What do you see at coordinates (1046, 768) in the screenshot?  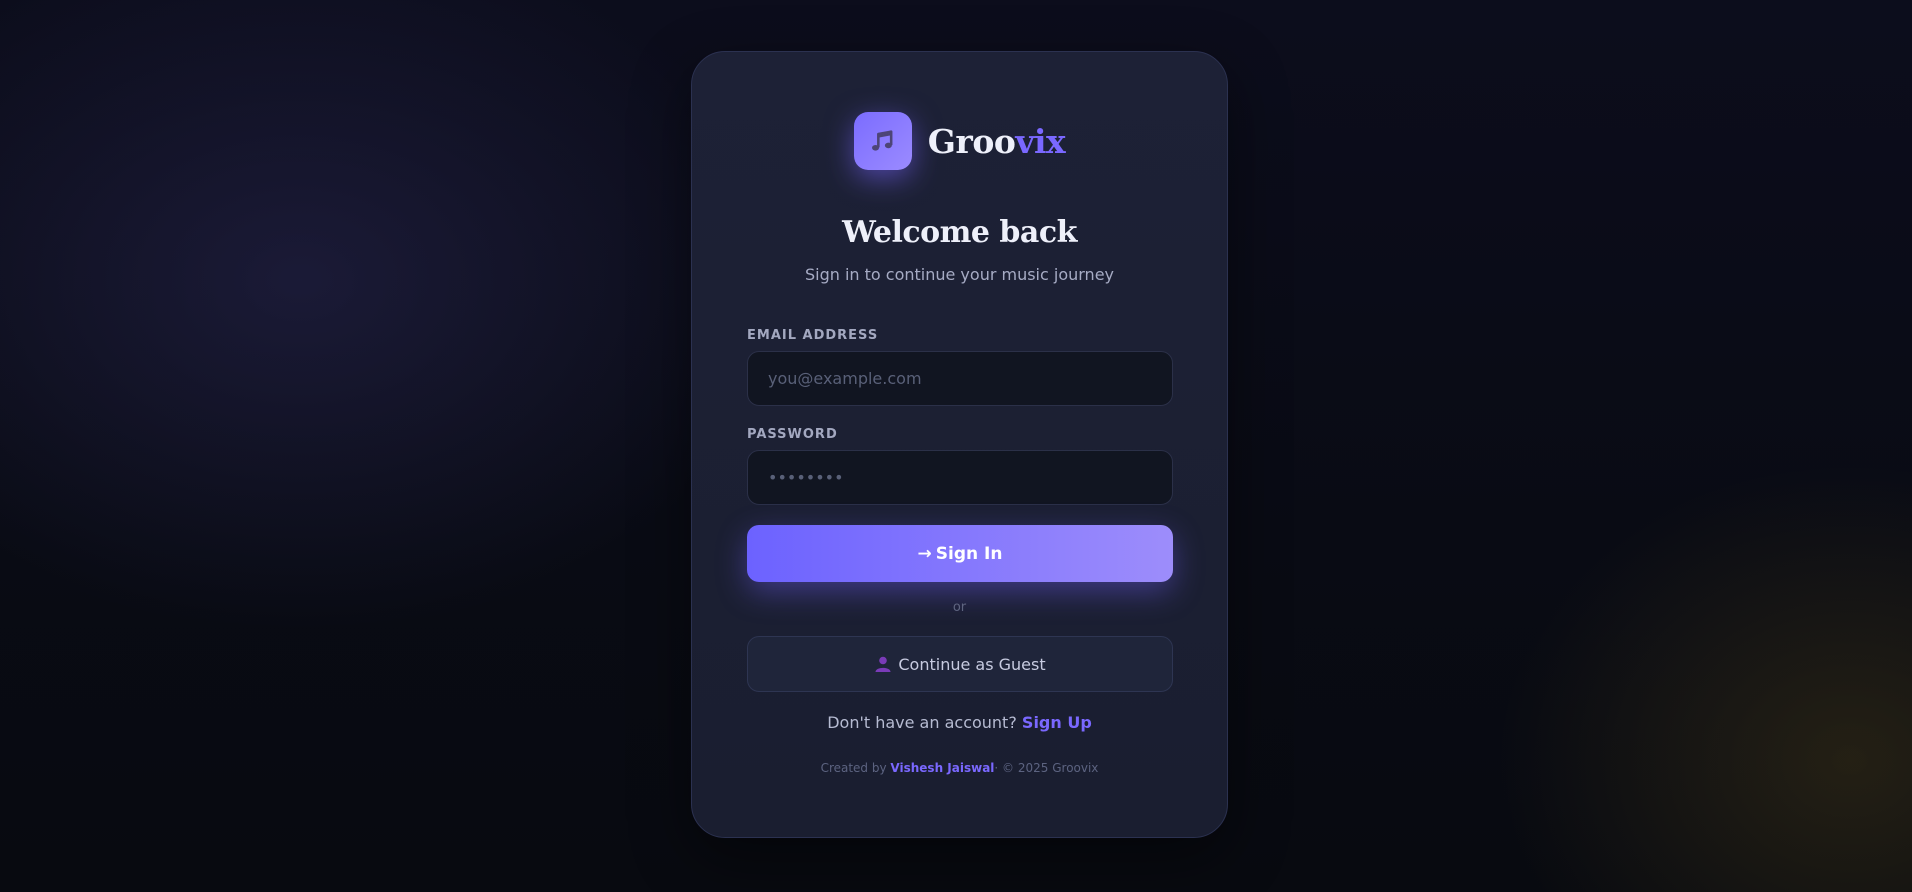 I see `footer-copyright: · © 2025 Groovix` at bounding box center [1046, 768].